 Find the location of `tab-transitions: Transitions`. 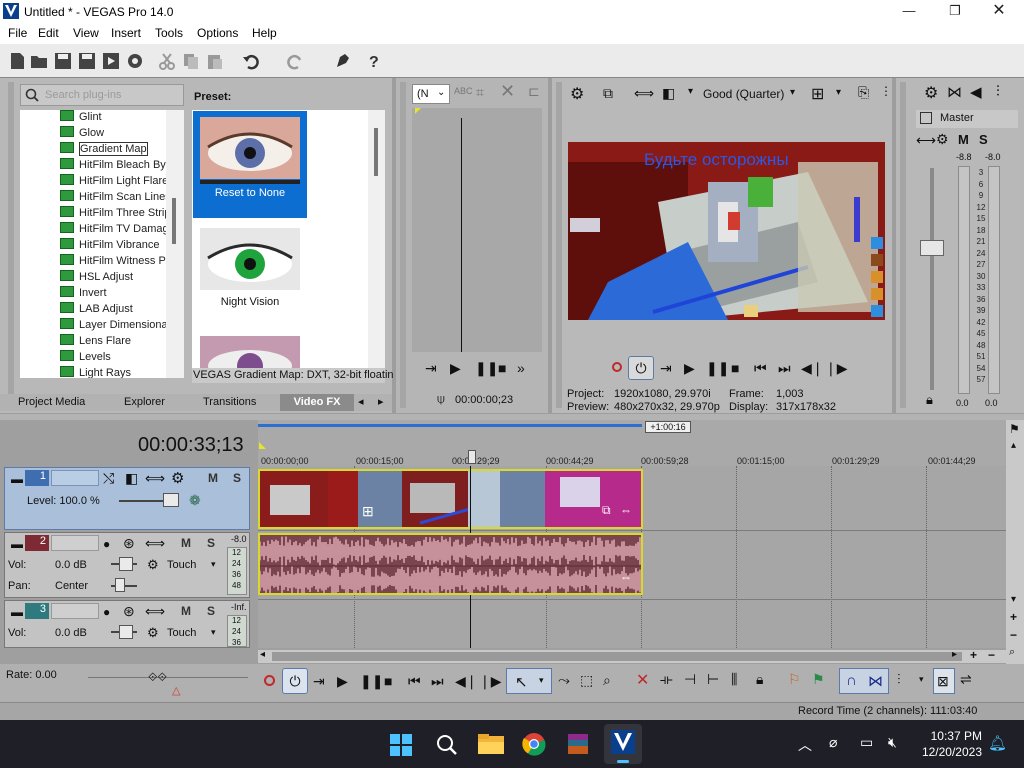

tab-transitions: Transitions is located at coordinates (229, 402).